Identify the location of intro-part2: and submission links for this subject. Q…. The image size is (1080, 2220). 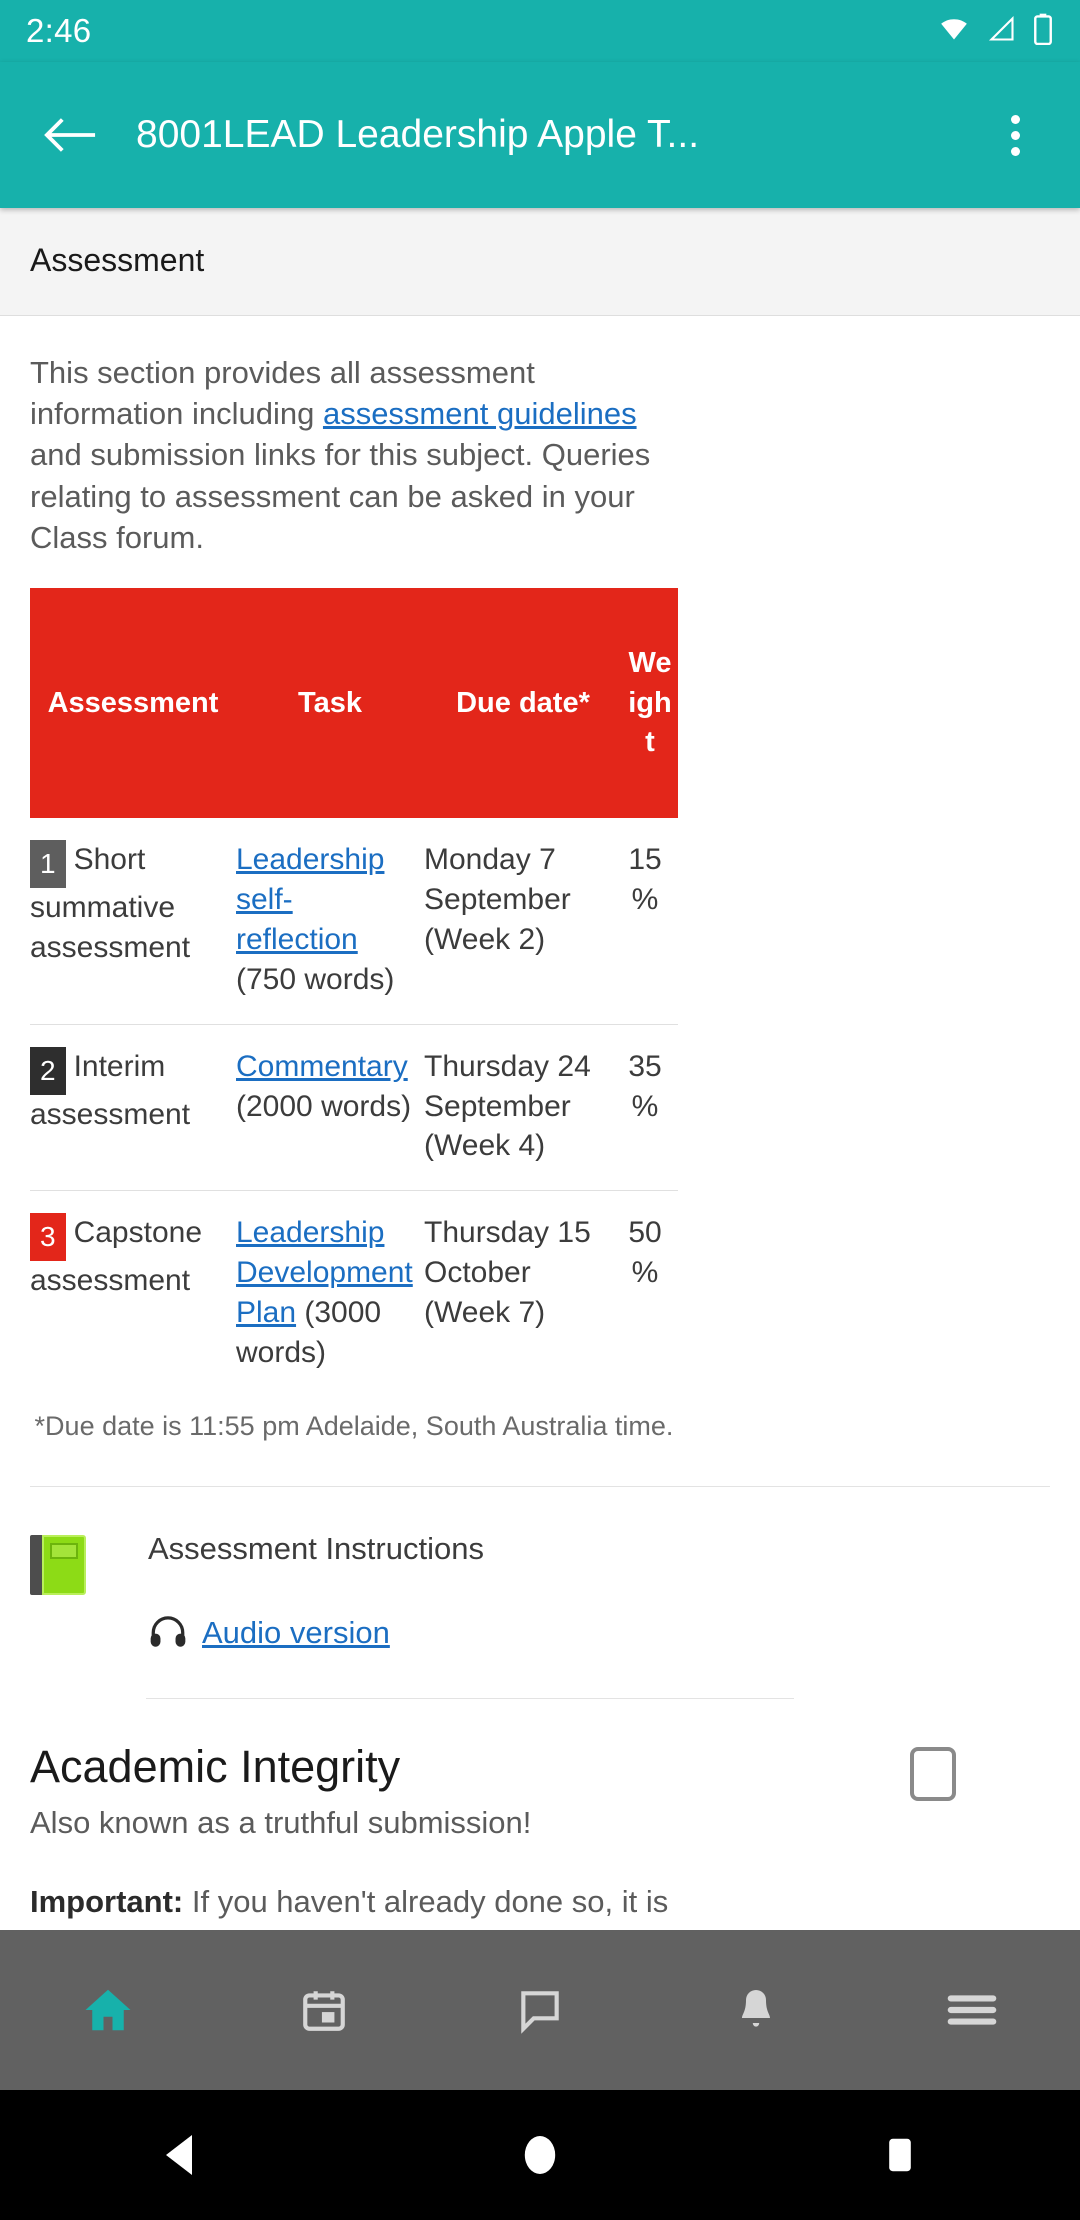
(340, 496).